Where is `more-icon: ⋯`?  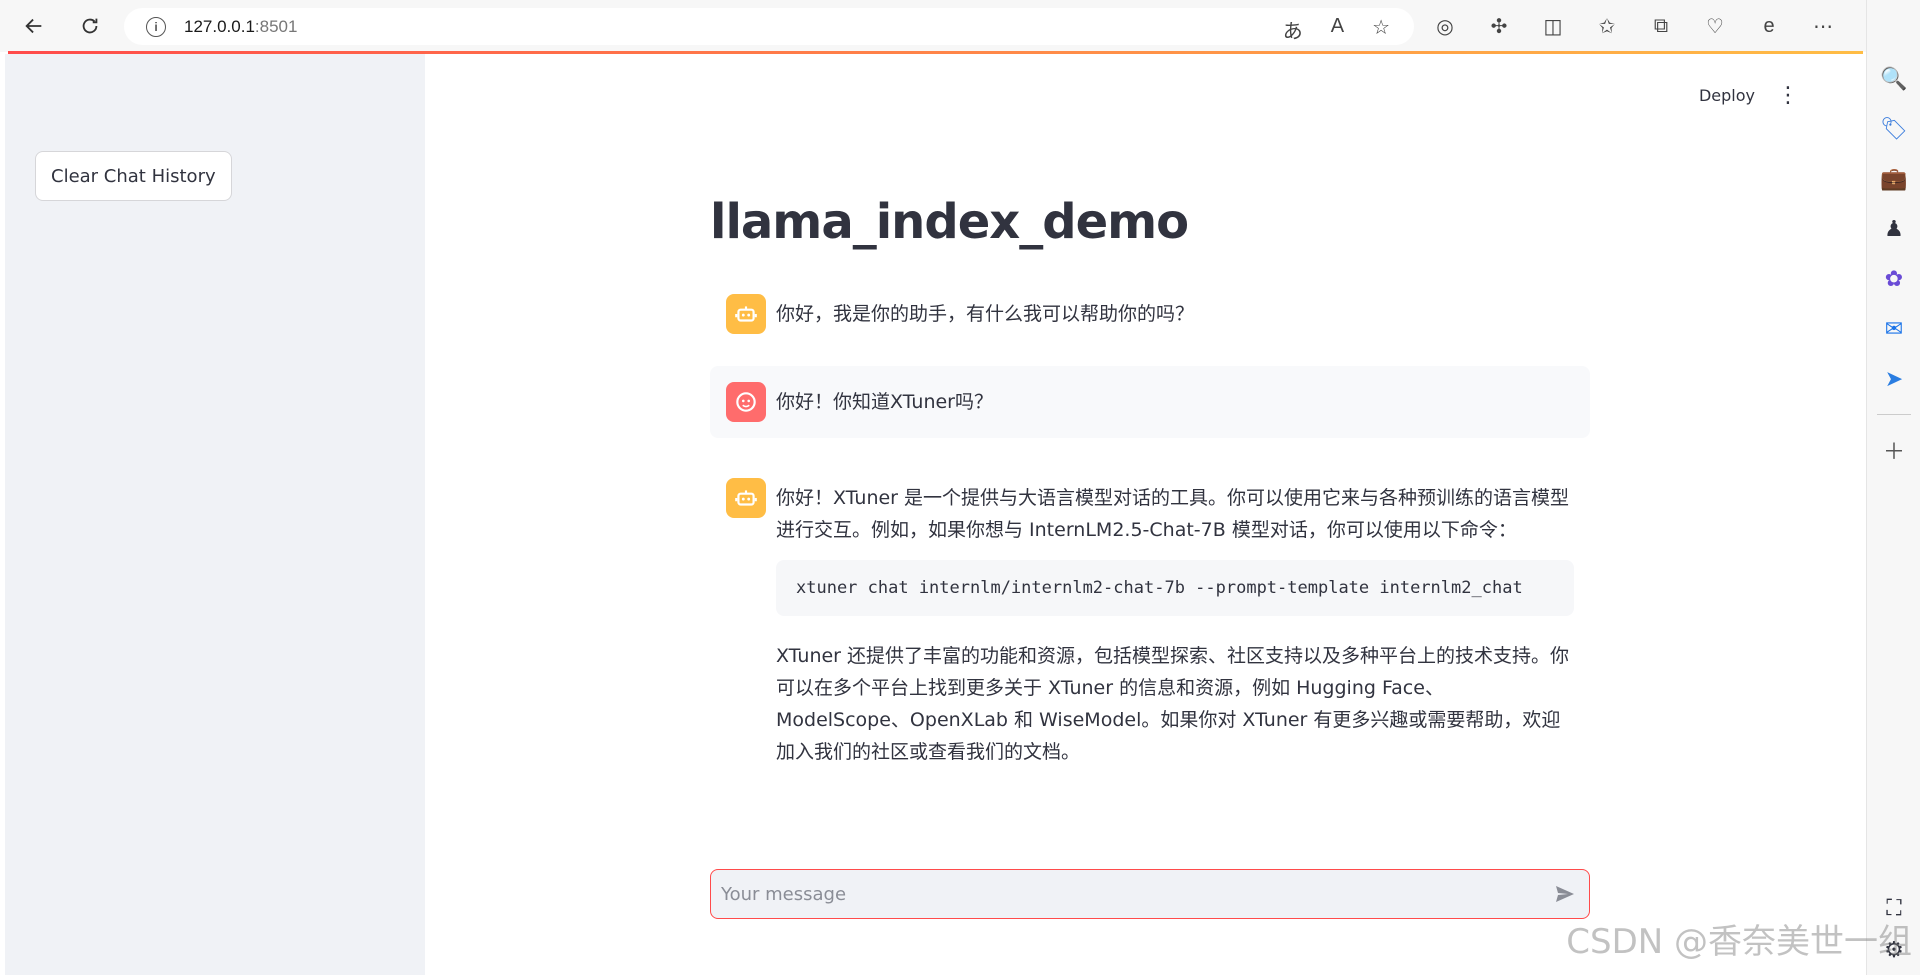 more-icon: ⋯ is located at coordinates (1823, 26).